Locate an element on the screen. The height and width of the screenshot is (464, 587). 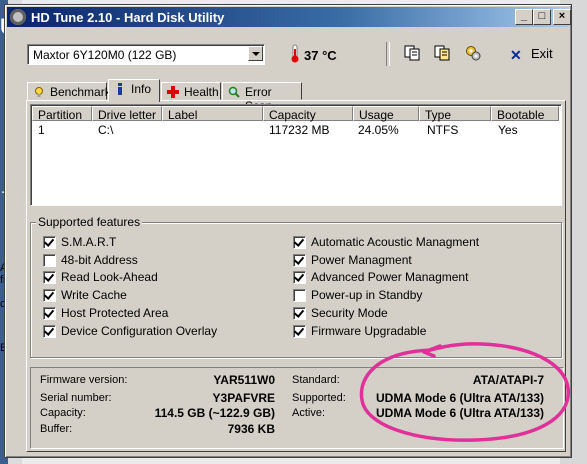
chevron-down-icon is located at coordinates (255, 53).